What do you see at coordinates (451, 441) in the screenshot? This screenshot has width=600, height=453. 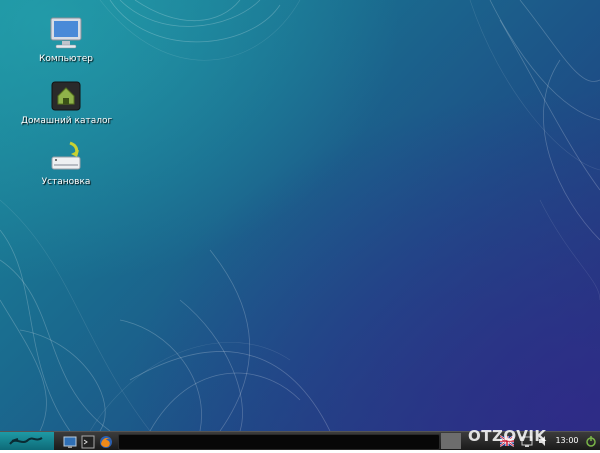 I see `tray-box` at bounding box center [451, 441].